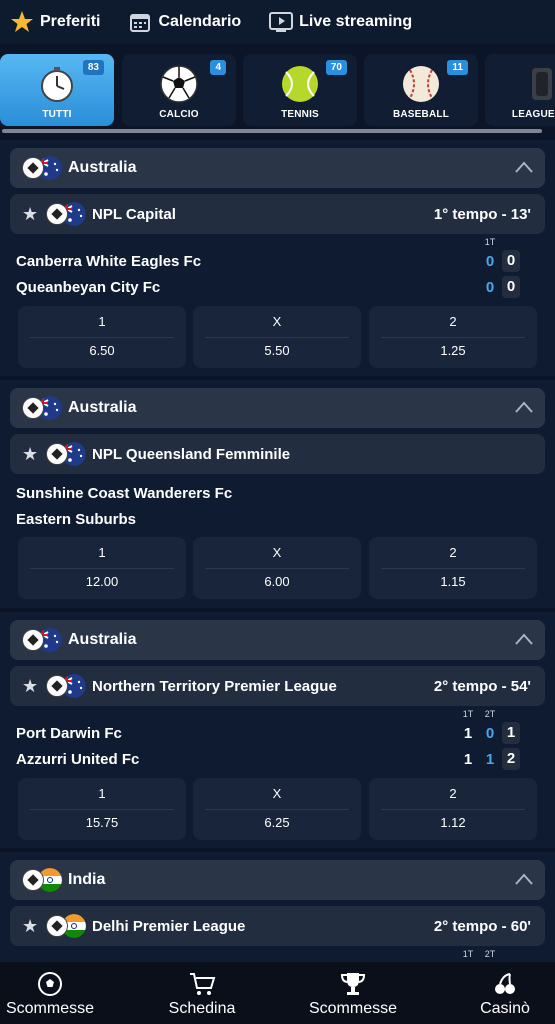 The image size is (555, 1024). I want to click on favorites-link: Preferiti, so click(55, 22).